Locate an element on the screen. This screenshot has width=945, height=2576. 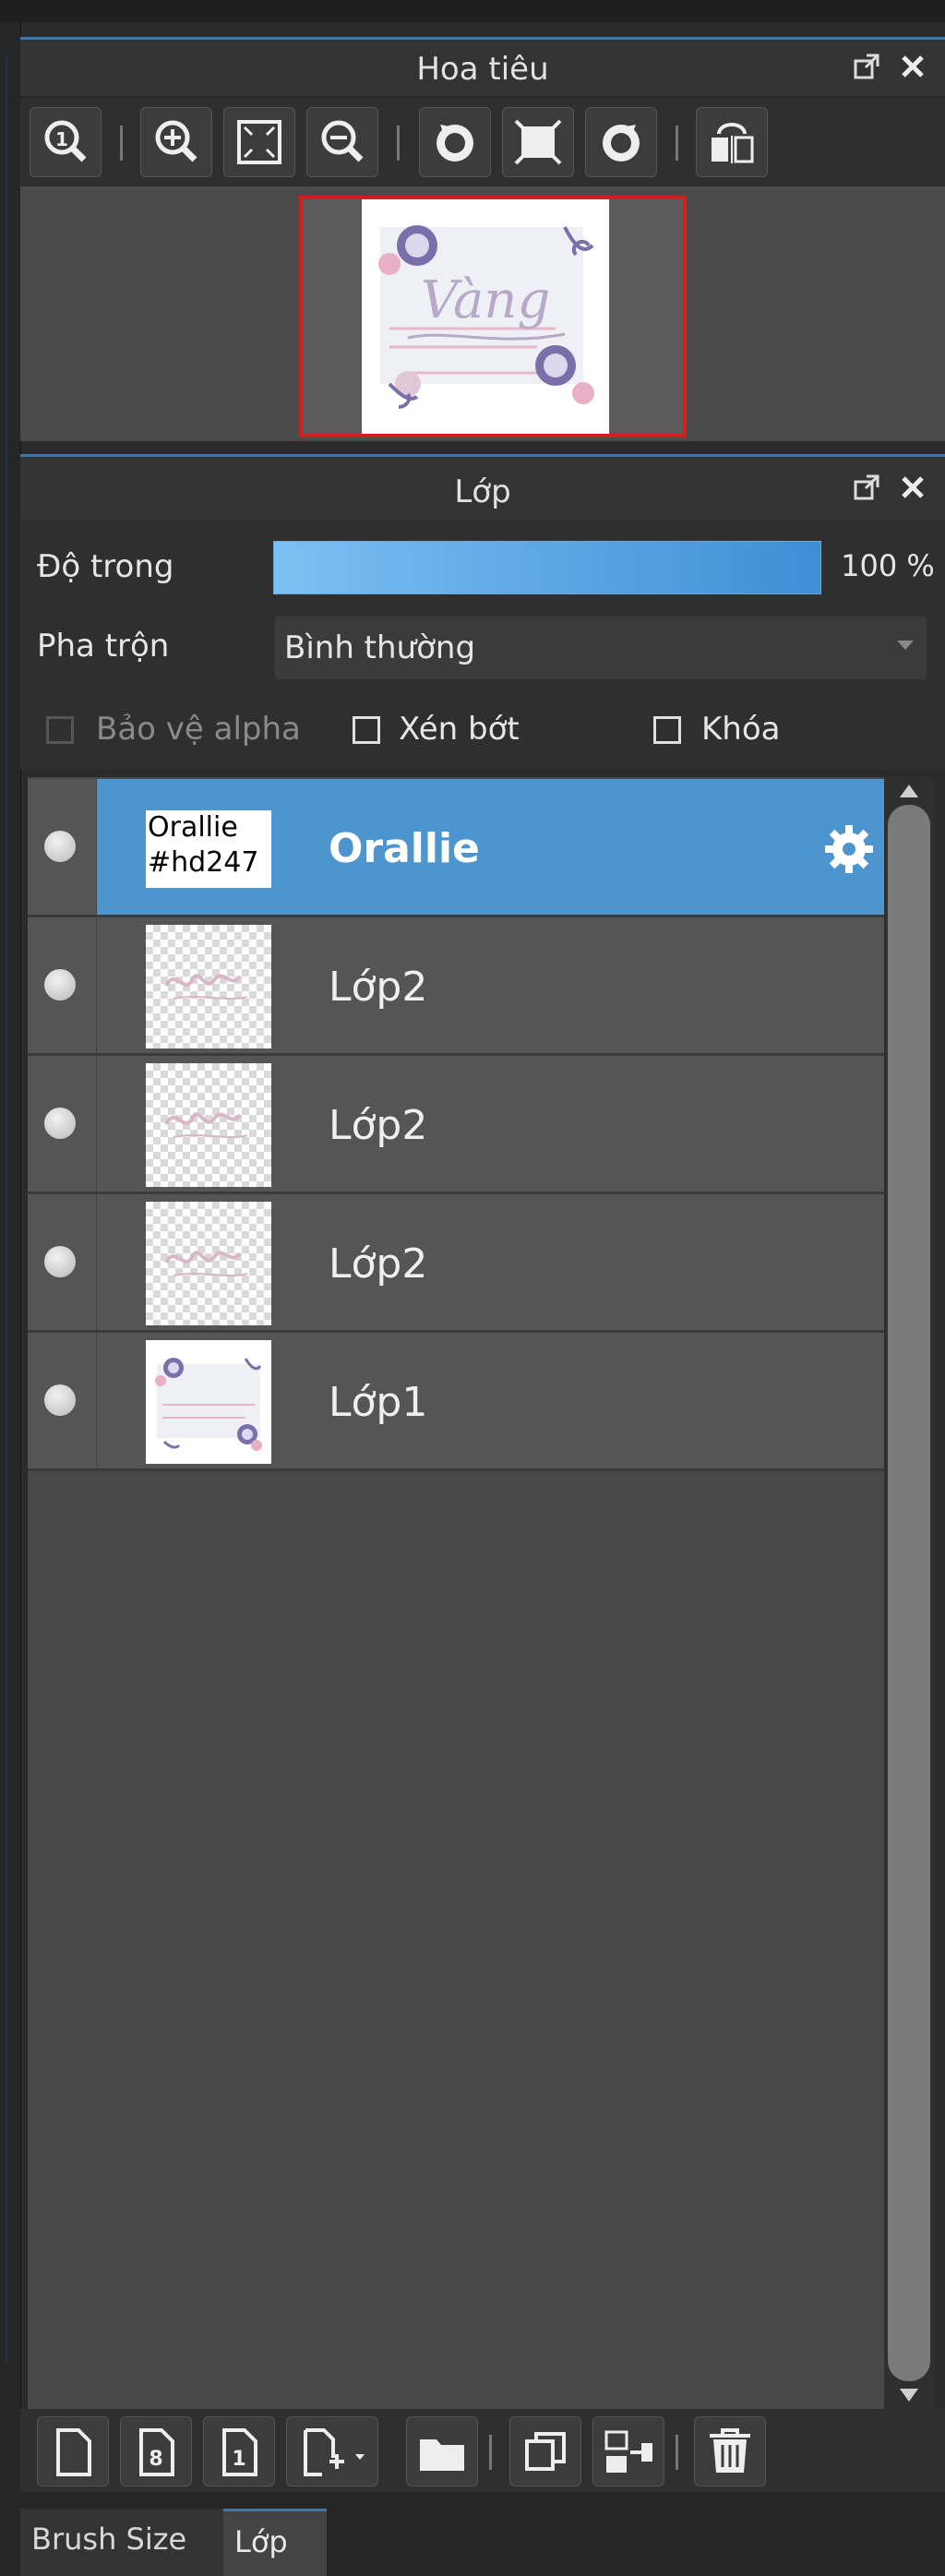
new-8bit-layer-icon: 8 is located at coordinates (156, 2452).